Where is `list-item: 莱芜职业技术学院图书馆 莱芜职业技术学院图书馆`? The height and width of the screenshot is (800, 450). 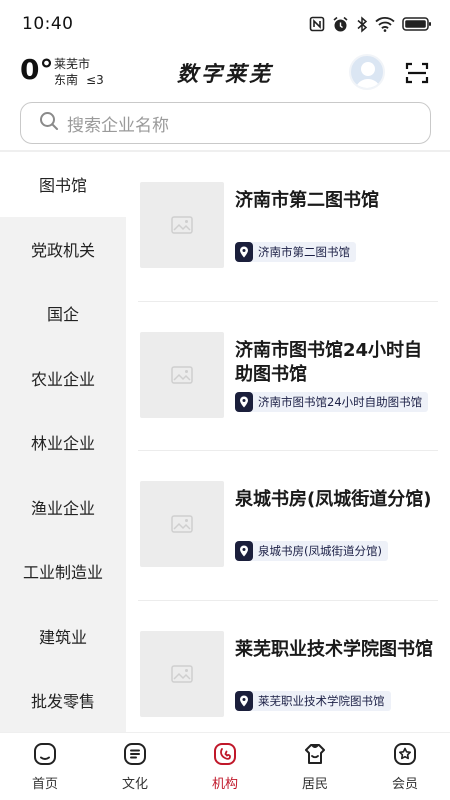
list-item: 莱芜职业技术学院图书馆 莱芜职业技术学院图书馆 is located at coordinates (288, 667).